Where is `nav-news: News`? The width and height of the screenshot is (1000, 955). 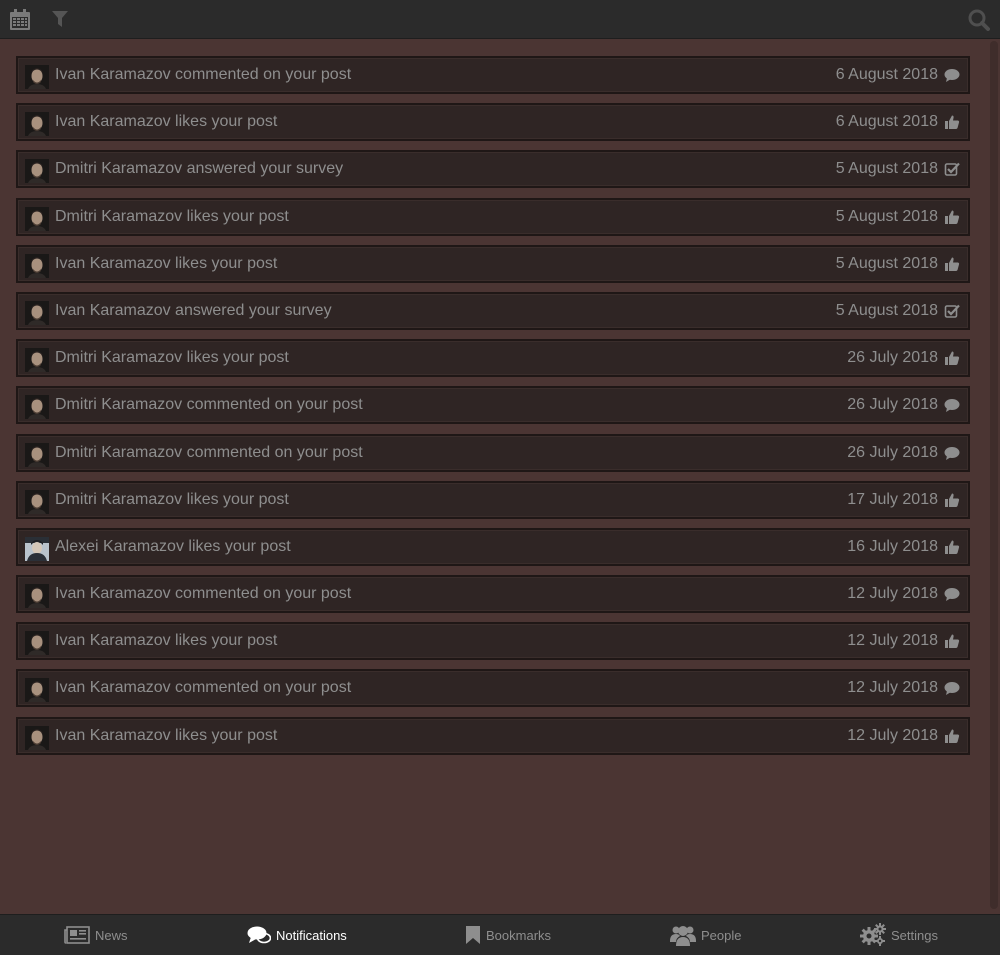 nav-news: News is located at coordinates (96, 935).